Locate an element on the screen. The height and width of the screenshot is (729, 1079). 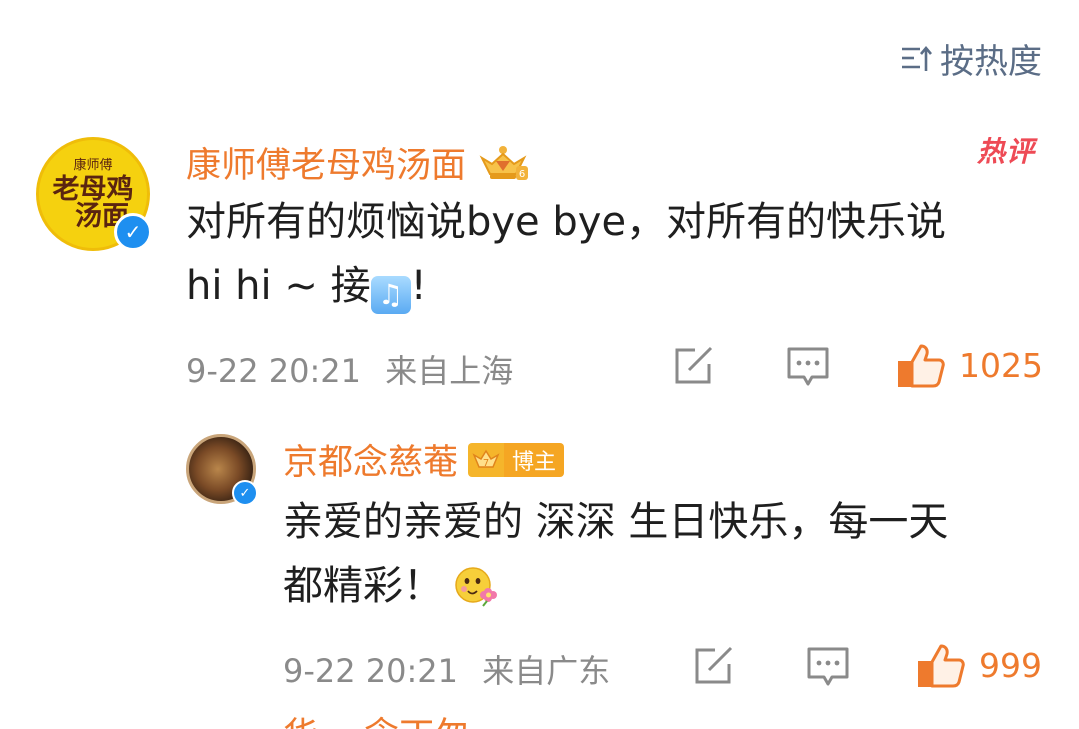
reply-verified-badge-icon: ✓ is located at coordinates (245, 493).